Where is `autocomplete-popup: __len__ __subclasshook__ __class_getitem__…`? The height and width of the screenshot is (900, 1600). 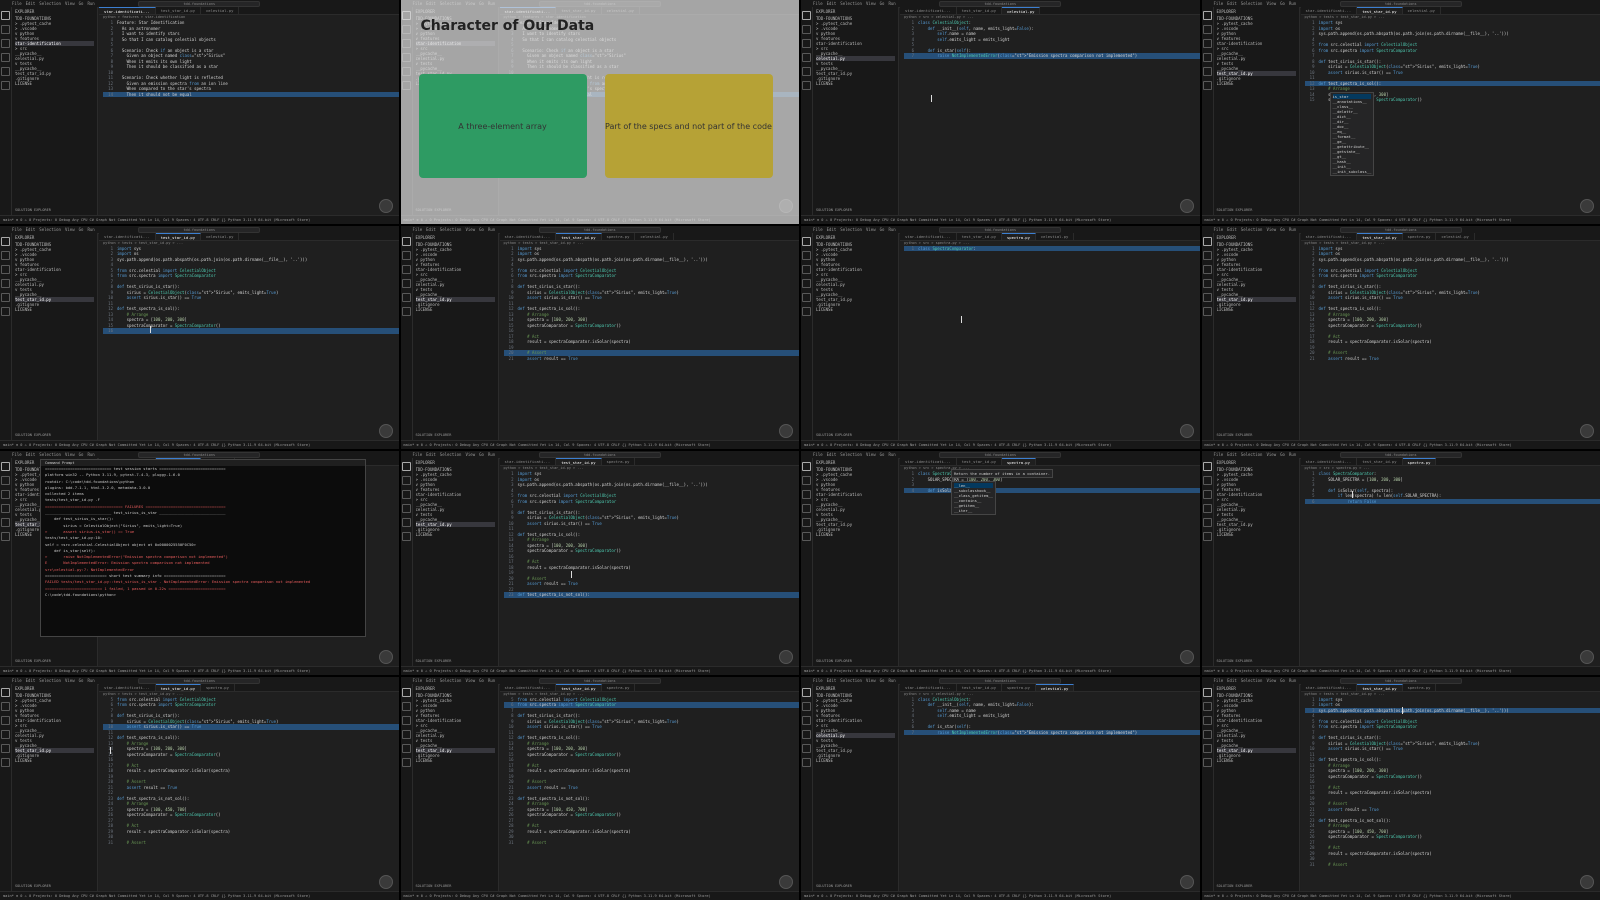 autocomplete-popup: __len__ __subclasshook__ __class_getitem__… is located at coordinates (973, 498).